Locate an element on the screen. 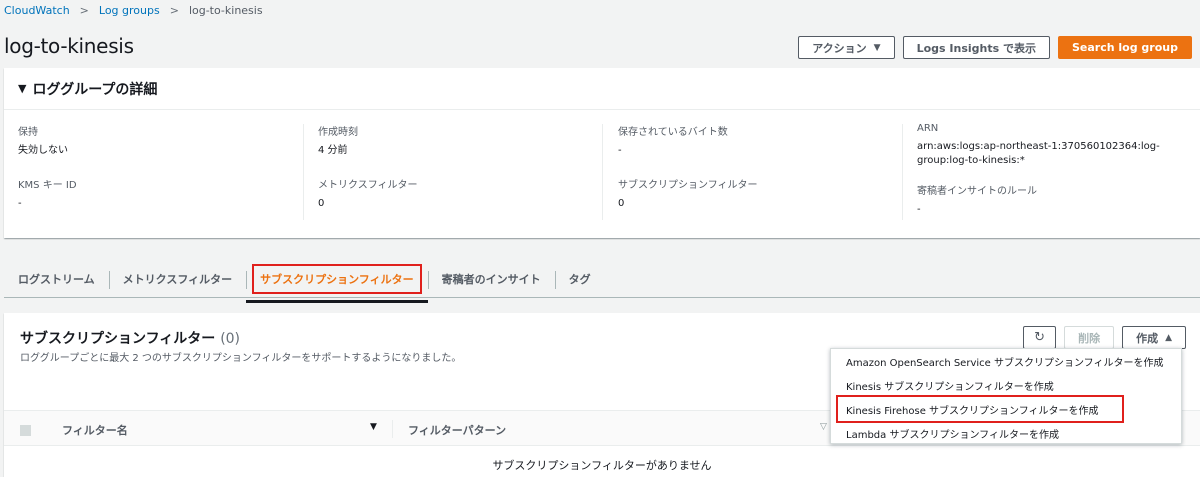 The height and width of the screenshot is (477, 1200). retention-label: 保持 is located at coordinates (28, 132).